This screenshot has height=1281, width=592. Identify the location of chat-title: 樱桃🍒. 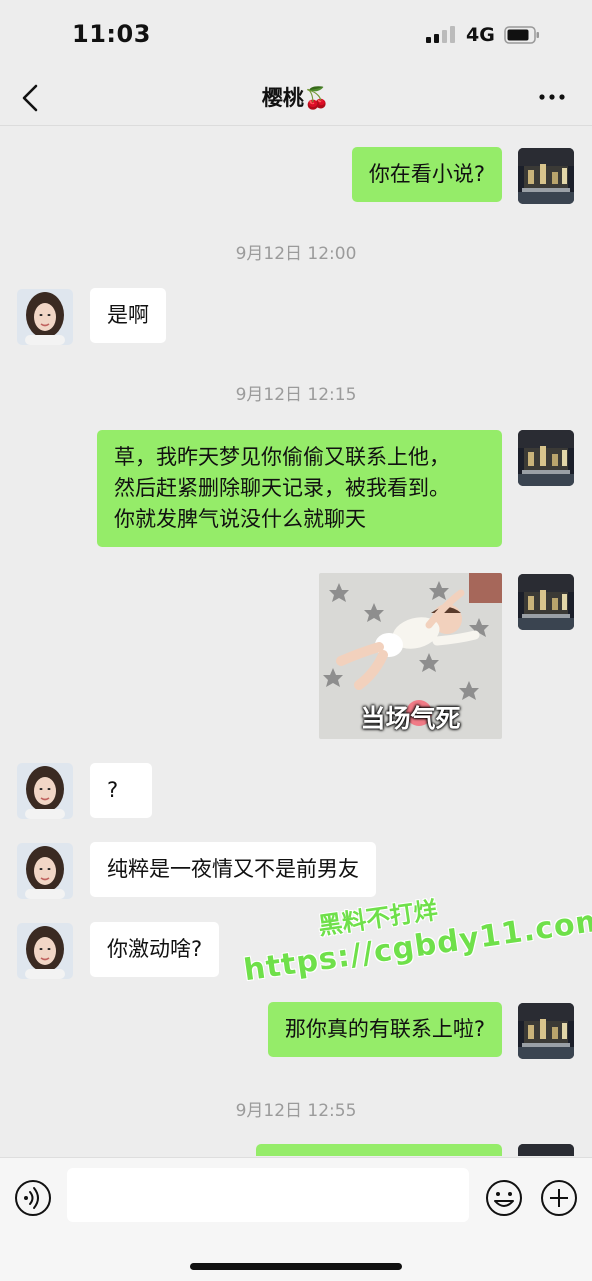
(296, 98).